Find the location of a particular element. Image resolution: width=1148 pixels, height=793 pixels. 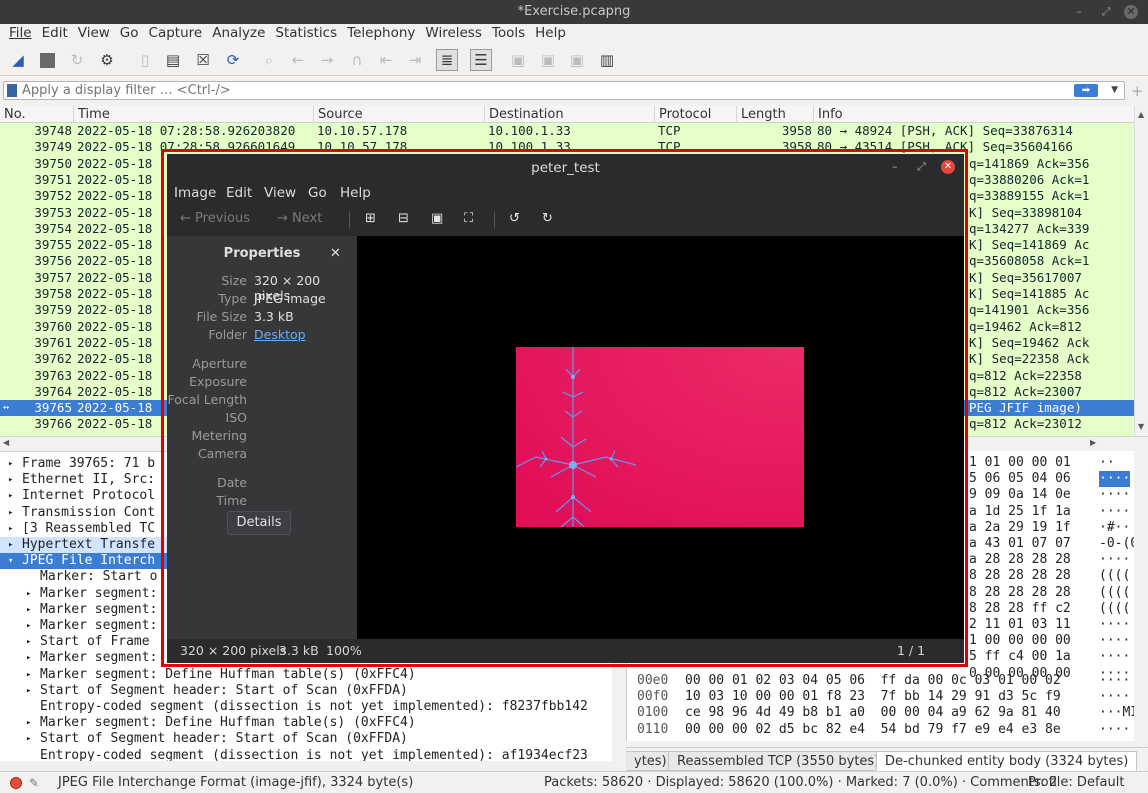

colorize-icon: ☰ is located at coordinates (481, 60).